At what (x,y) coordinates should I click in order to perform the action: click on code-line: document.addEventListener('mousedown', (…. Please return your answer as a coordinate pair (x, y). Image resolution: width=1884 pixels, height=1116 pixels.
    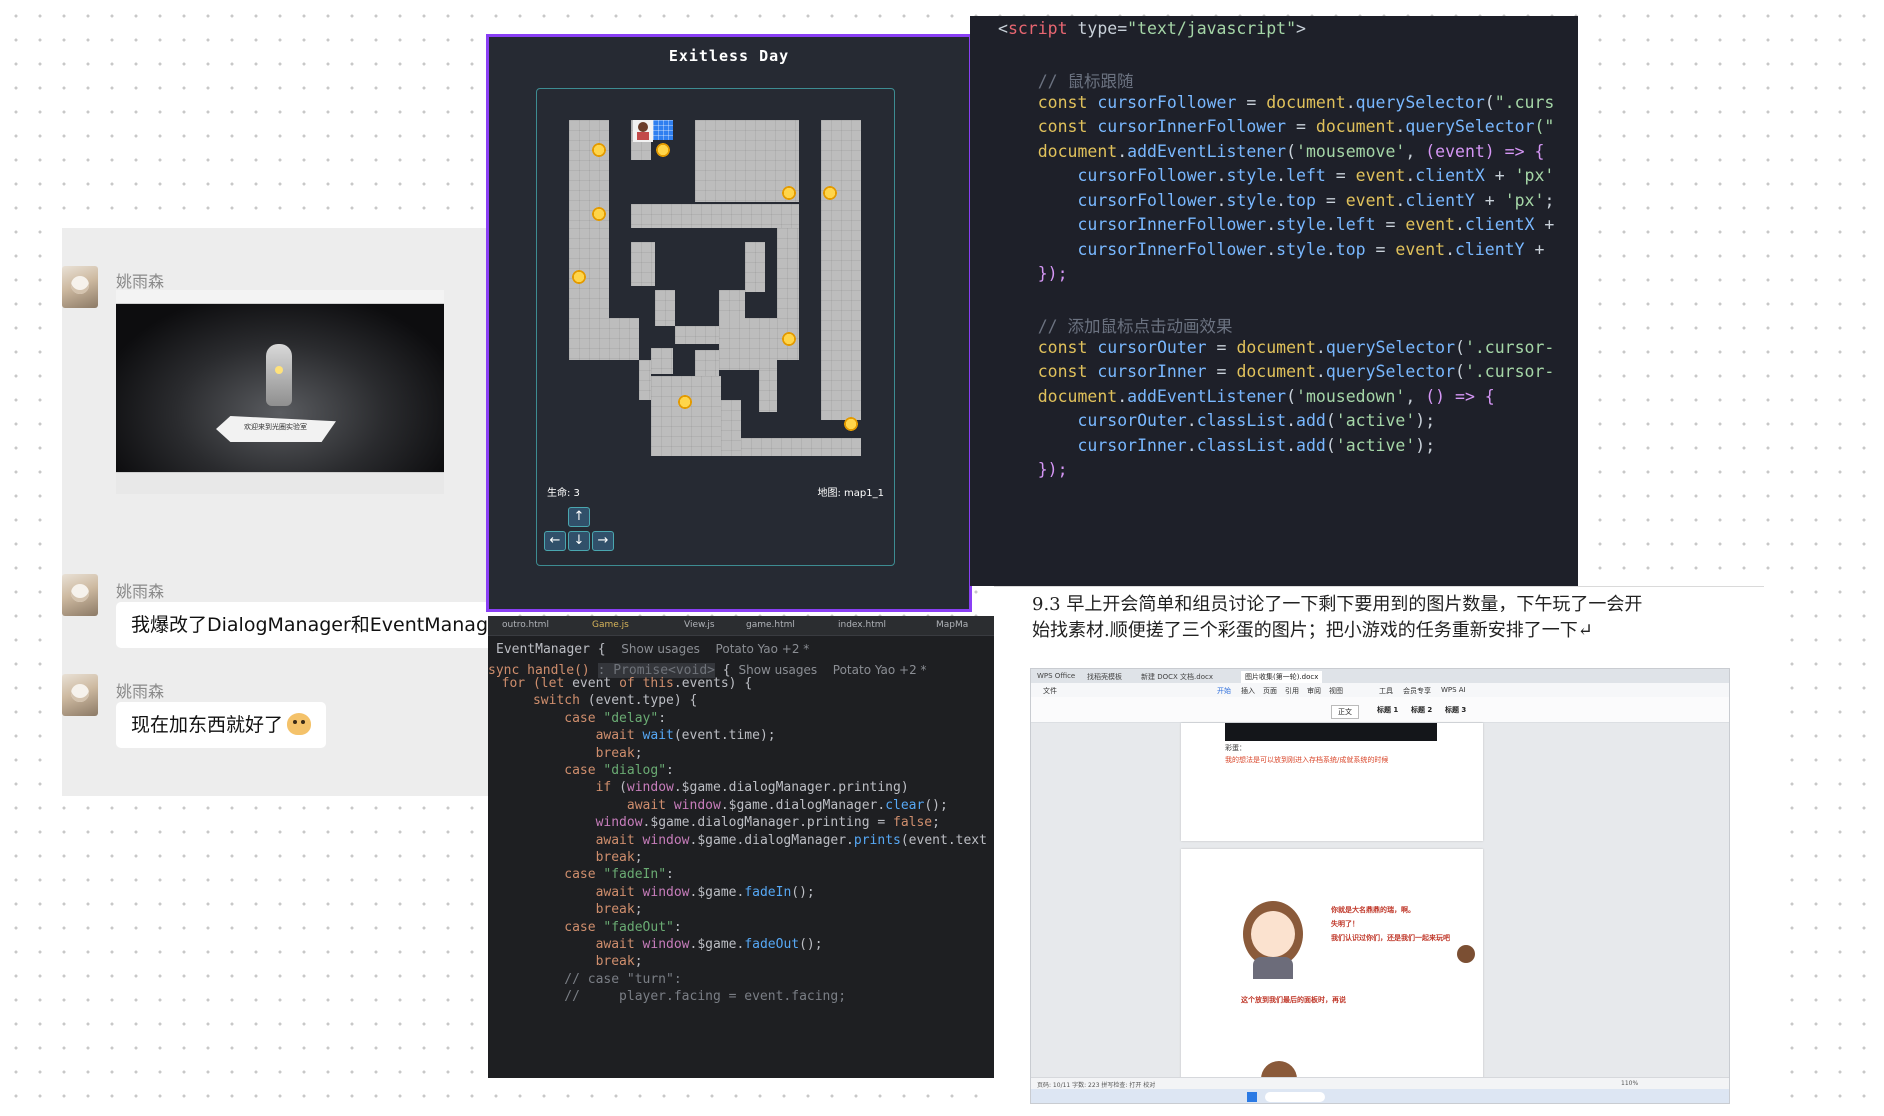
    Looking at the image, I should click on (1246, 396).